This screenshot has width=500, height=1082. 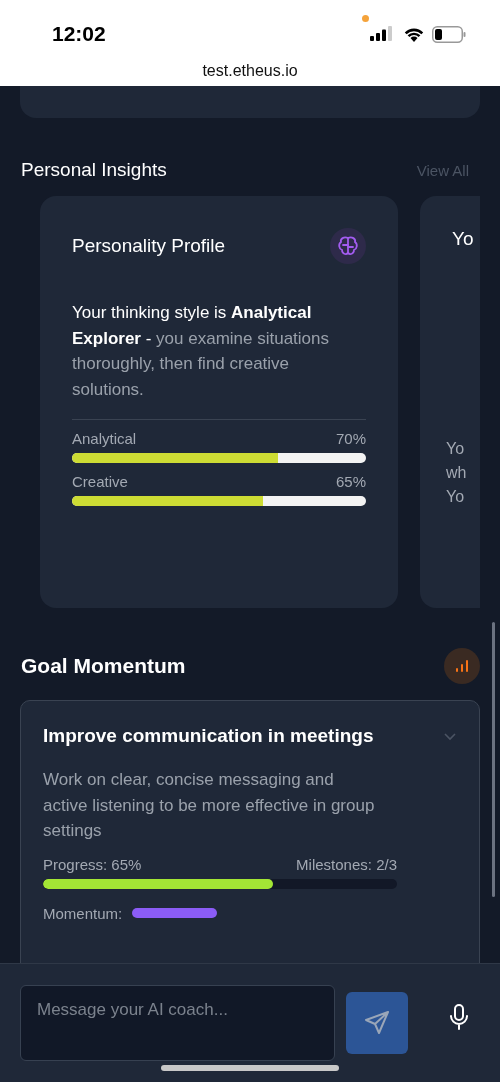 I want to click on send-button, so click(x=377, y=1023).